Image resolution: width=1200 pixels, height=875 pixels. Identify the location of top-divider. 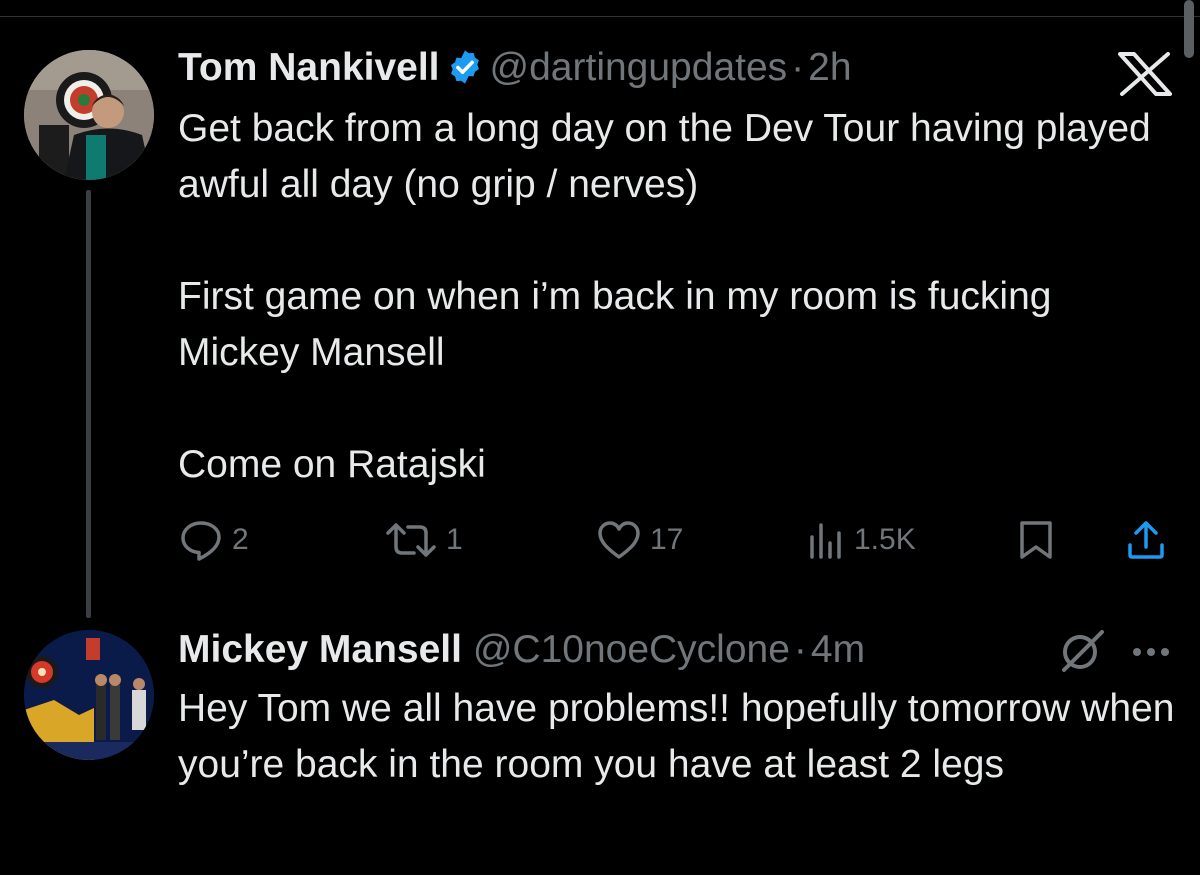
(600, 16).